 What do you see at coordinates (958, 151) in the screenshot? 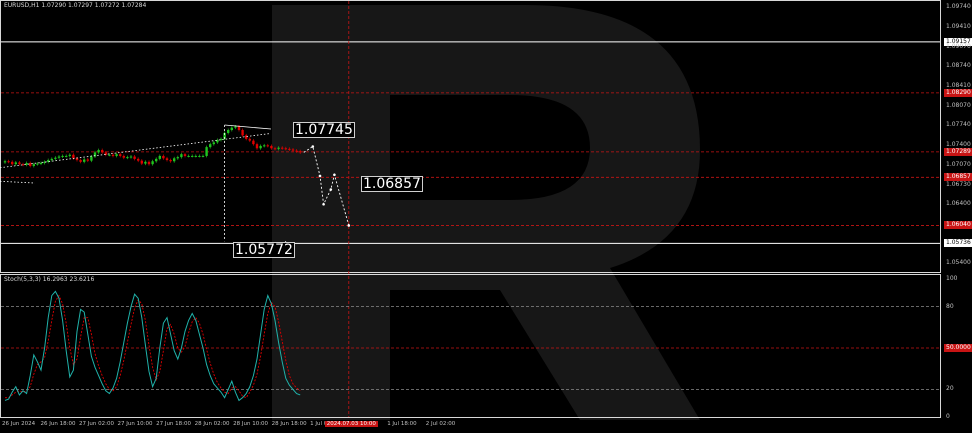
I see `price-axis-label: 1.07289` at bounding box center [958, 151].